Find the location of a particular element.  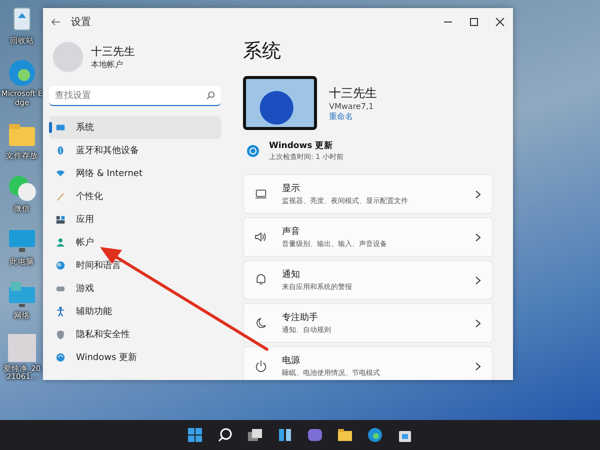

back-icon is located at coordinates (56, 22).